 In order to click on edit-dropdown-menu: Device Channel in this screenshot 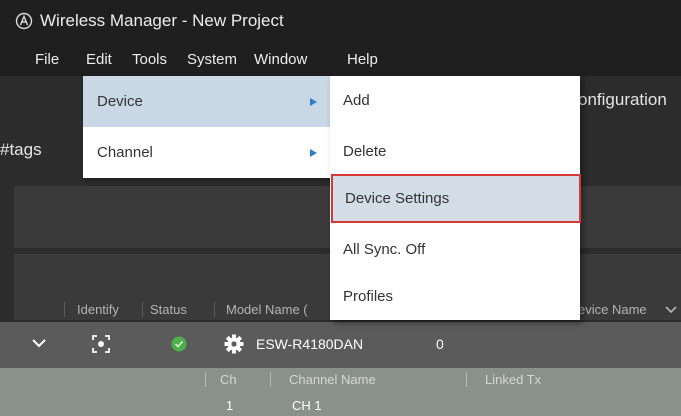, I will do `click(206, 127)`.